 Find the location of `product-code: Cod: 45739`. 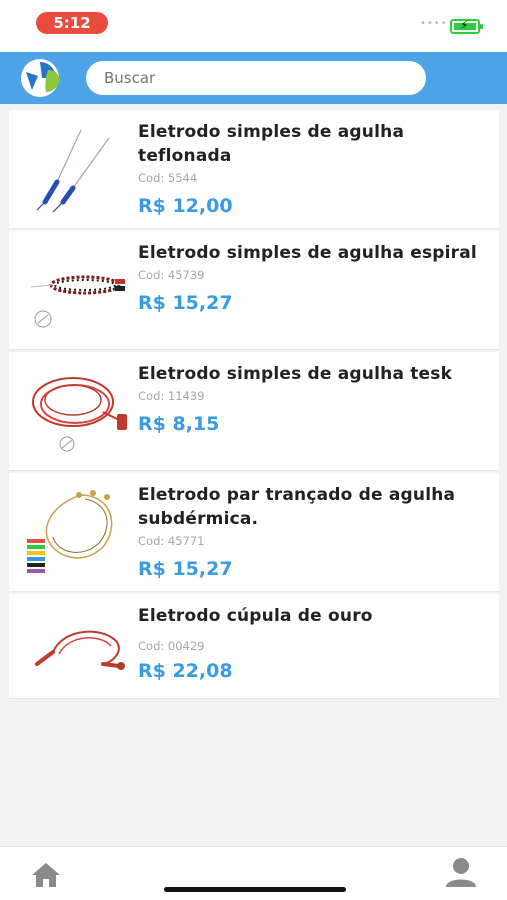

product-code: Cod: 45739 is located at coordinates (171, 275).